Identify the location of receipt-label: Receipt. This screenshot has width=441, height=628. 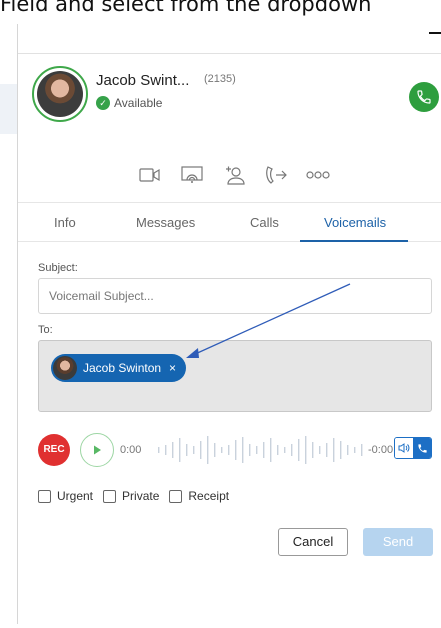
(209, 496).